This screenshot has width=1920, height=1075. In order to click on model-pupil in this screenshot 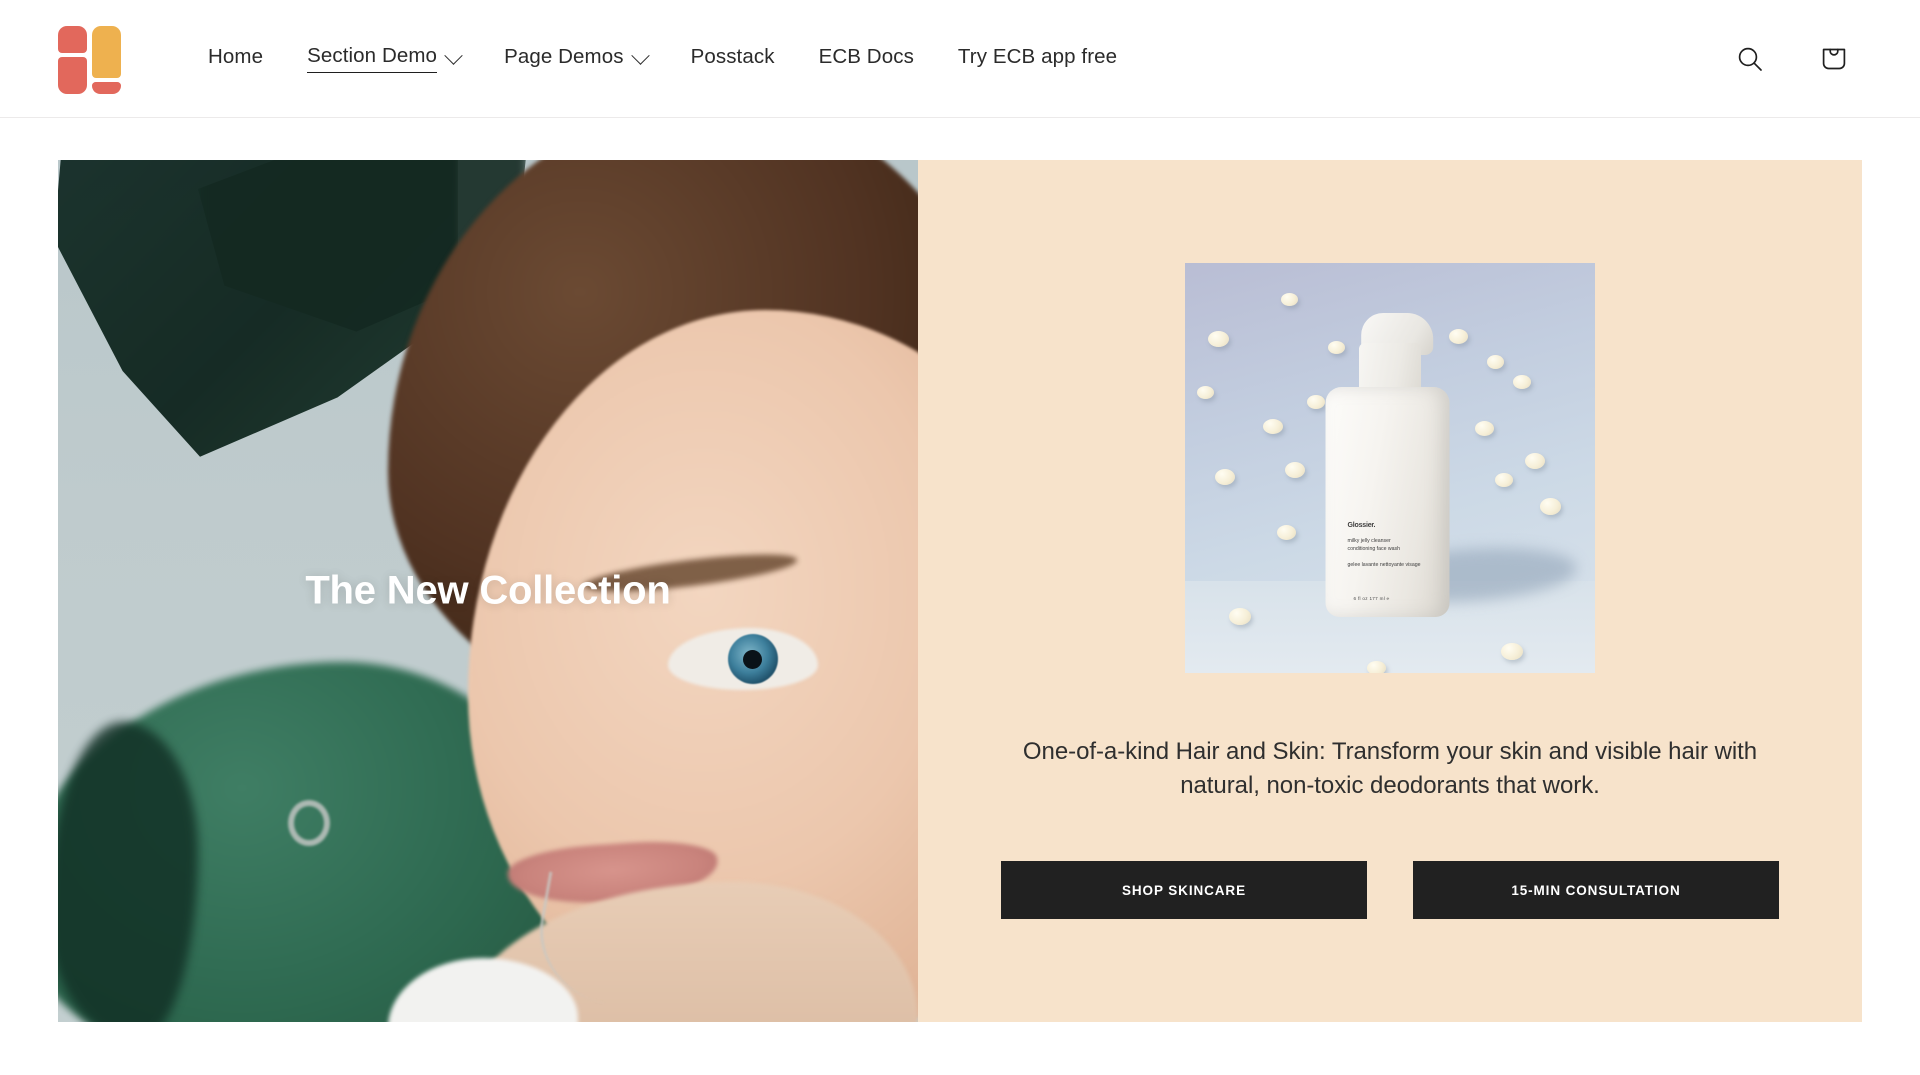, I will do `click(752, 659)`.